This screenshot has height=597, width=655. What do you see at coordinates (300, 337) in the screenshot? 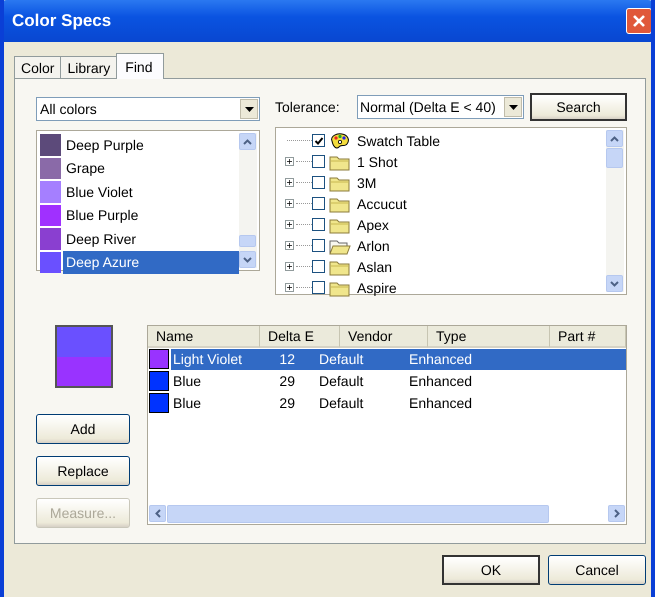
I see `column-header: Delta E` at bounding box center [300, 337].